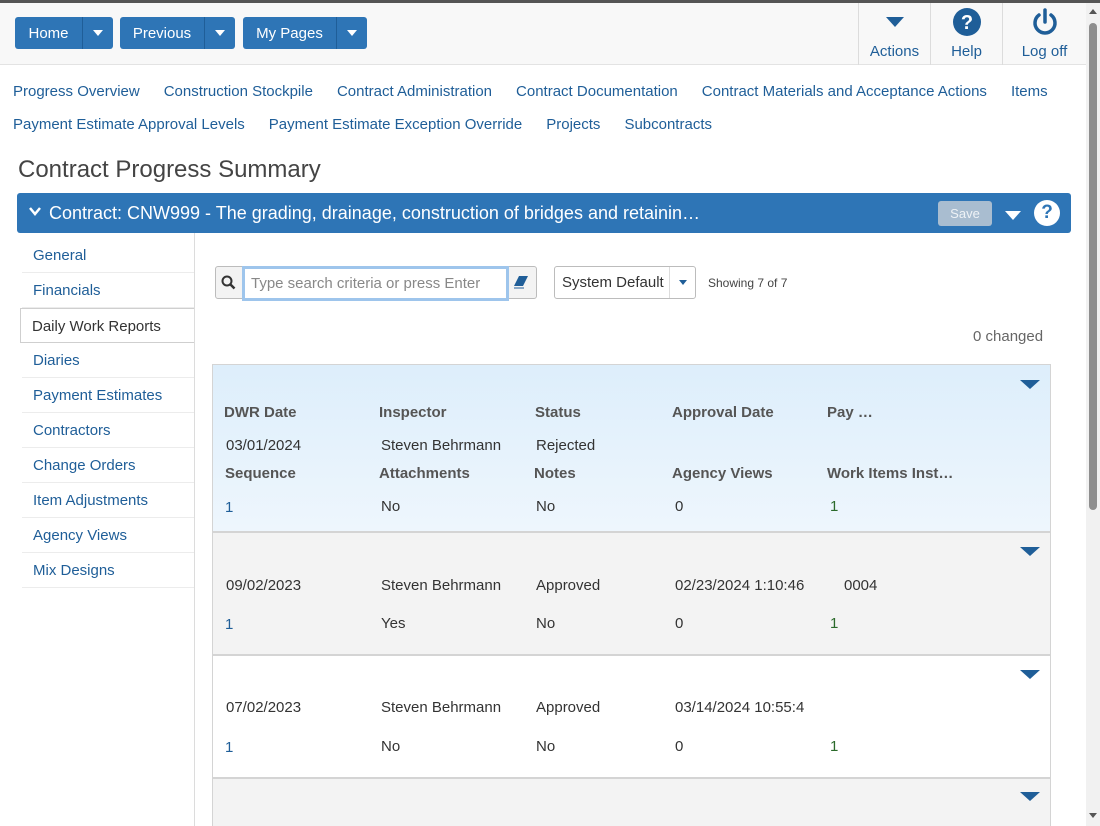 This screenshot has height=826, width=1100. Describe the element at coordinates (108, 535) in the screenshot. I see `sidebar-item-agency-views: Agency Views` at that location.